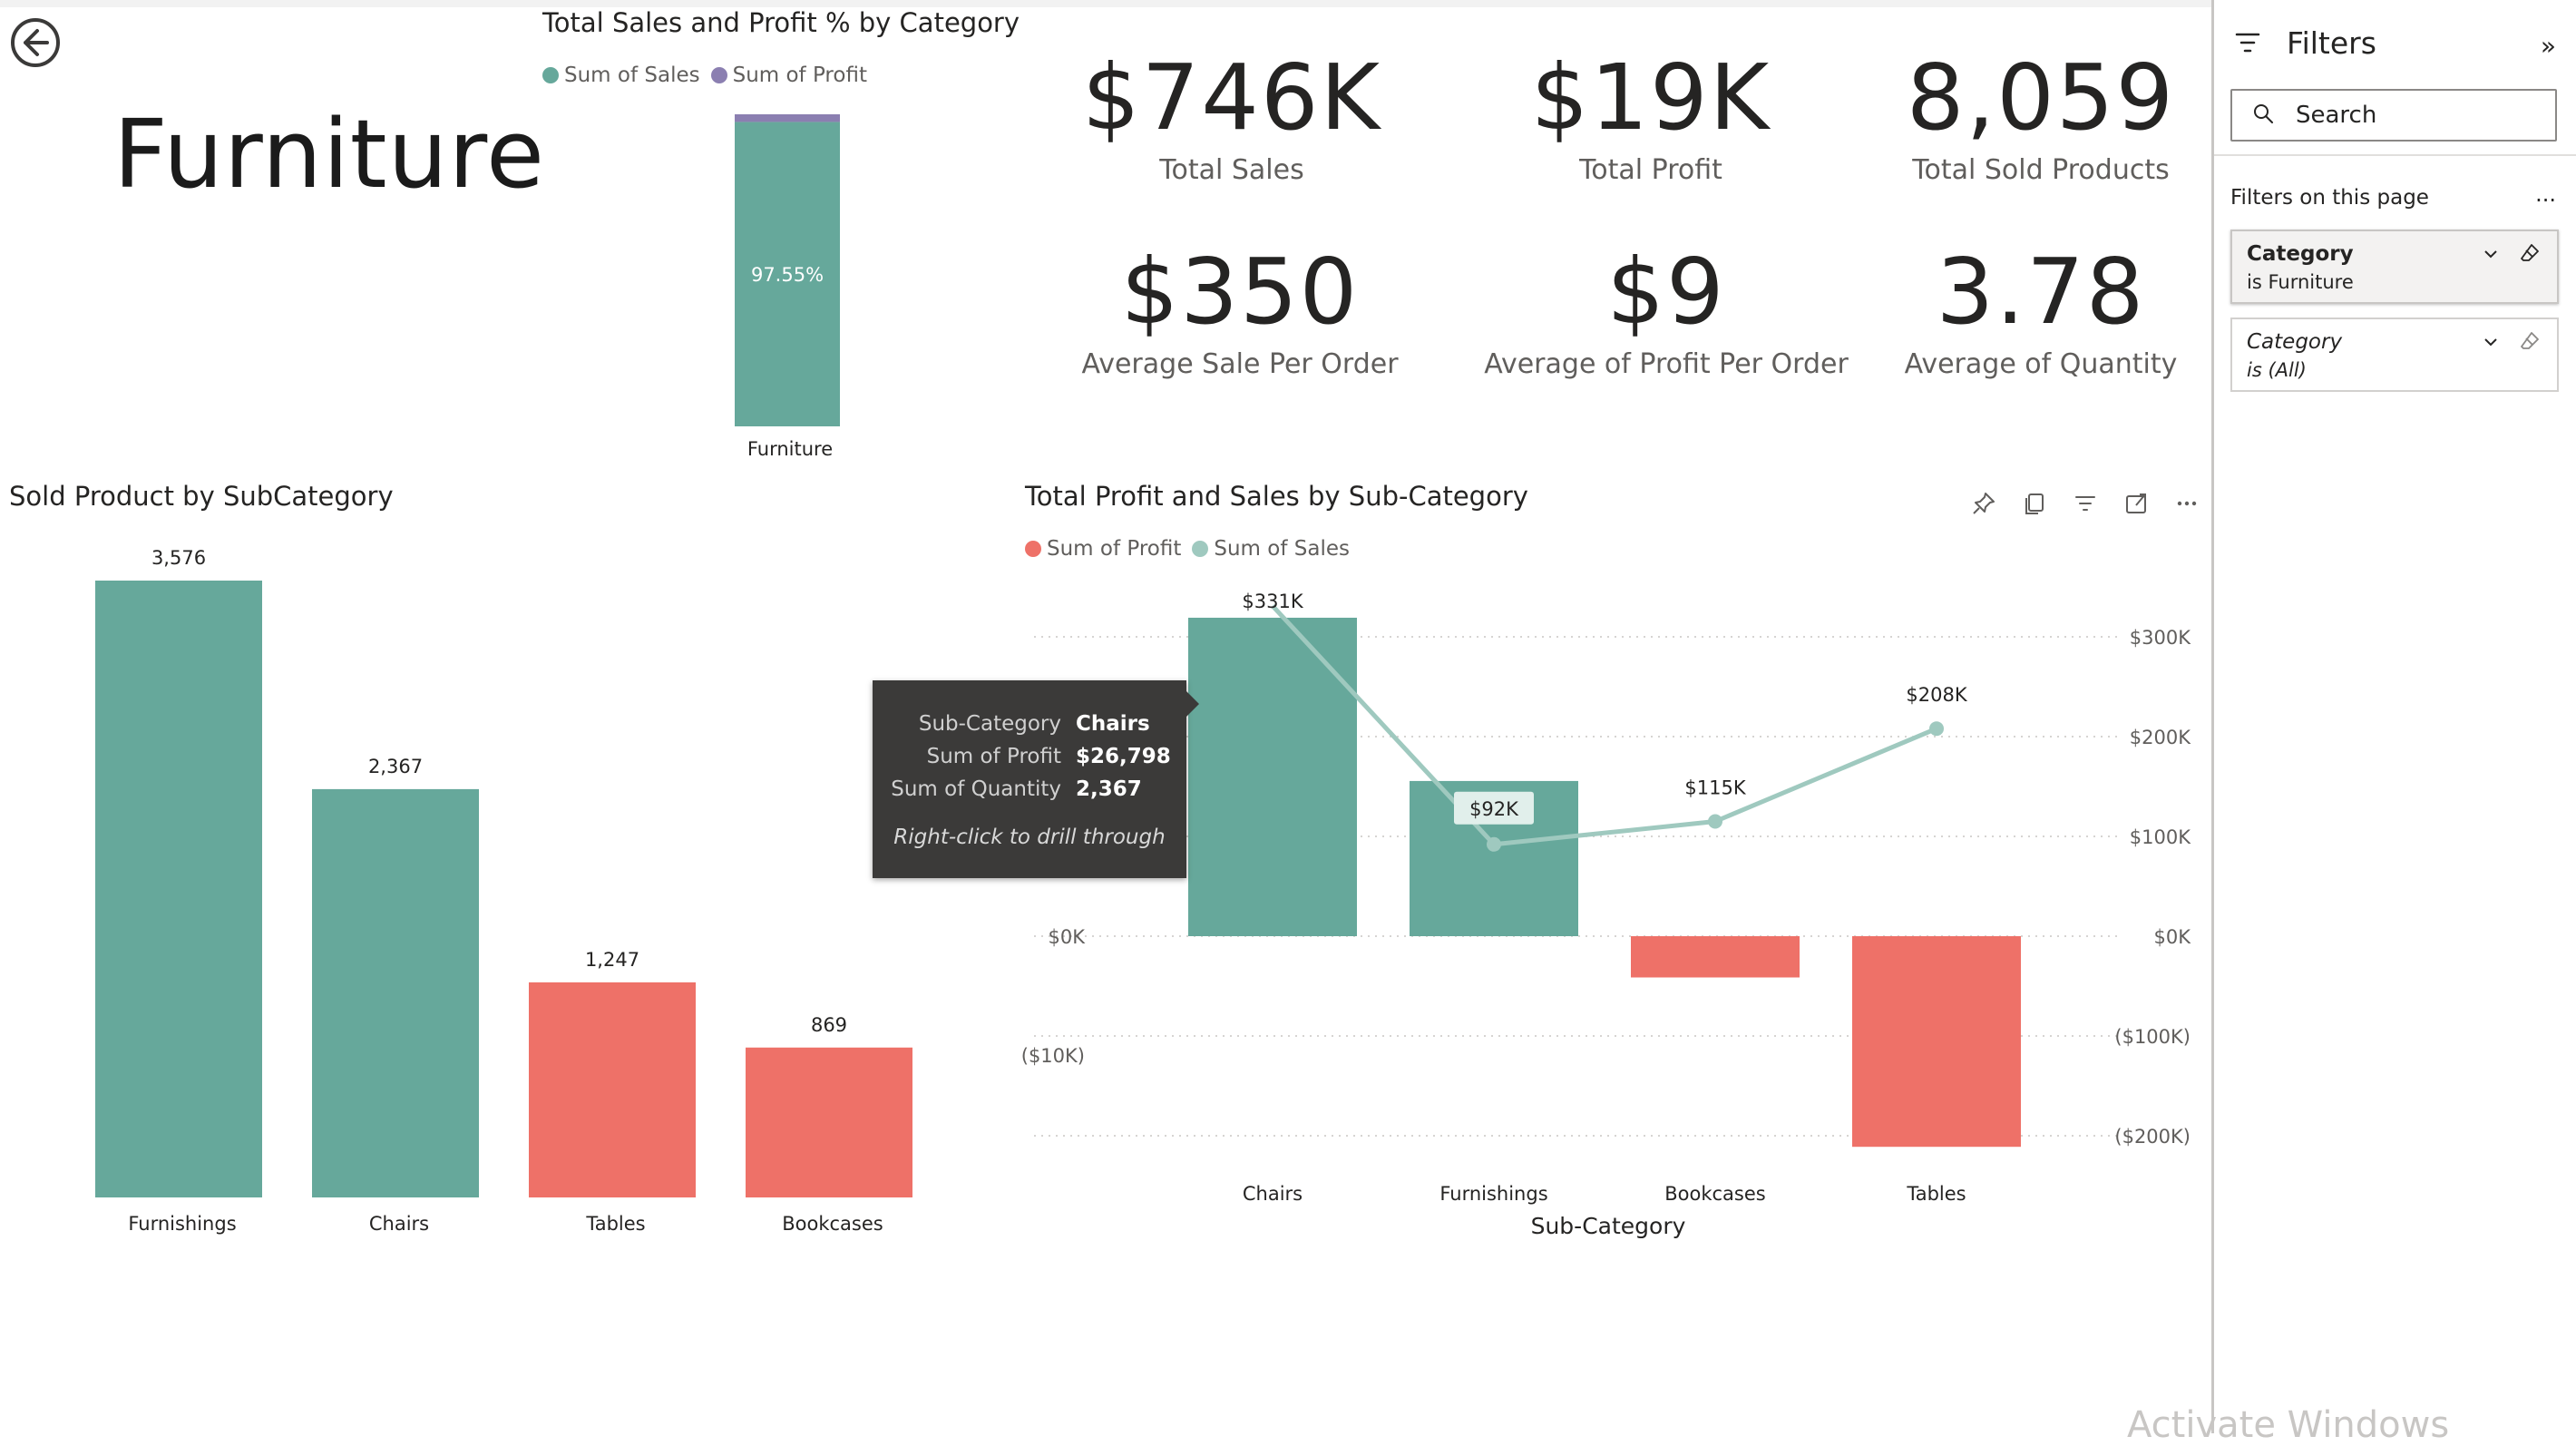 The height and width of the screenshot is (1446, 2576). I want to click on data-label: 869, so click(829, 1025).